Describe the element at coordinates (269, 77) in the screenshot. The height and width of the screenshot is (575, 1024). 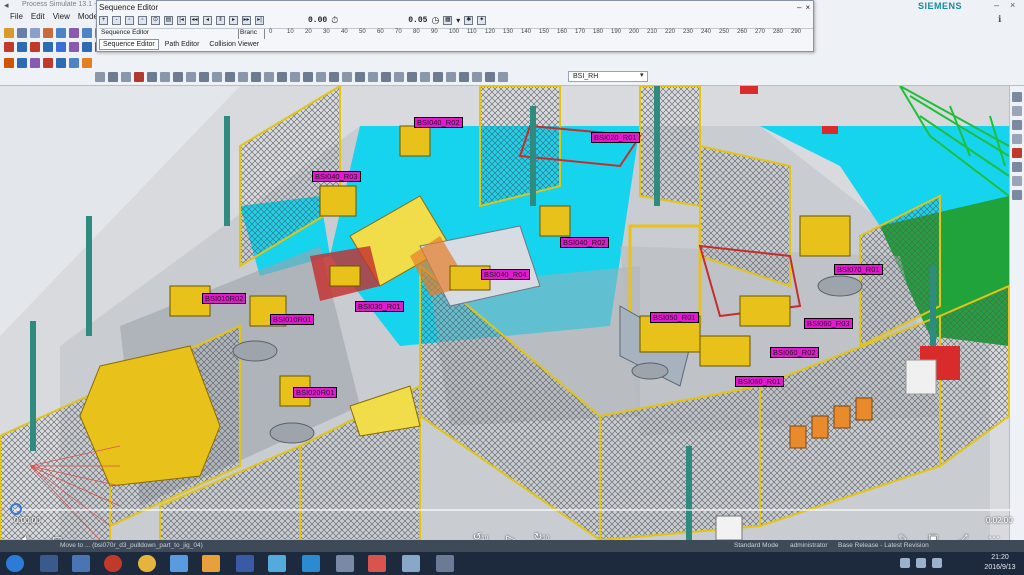
I see `zoom-icon` at that location.